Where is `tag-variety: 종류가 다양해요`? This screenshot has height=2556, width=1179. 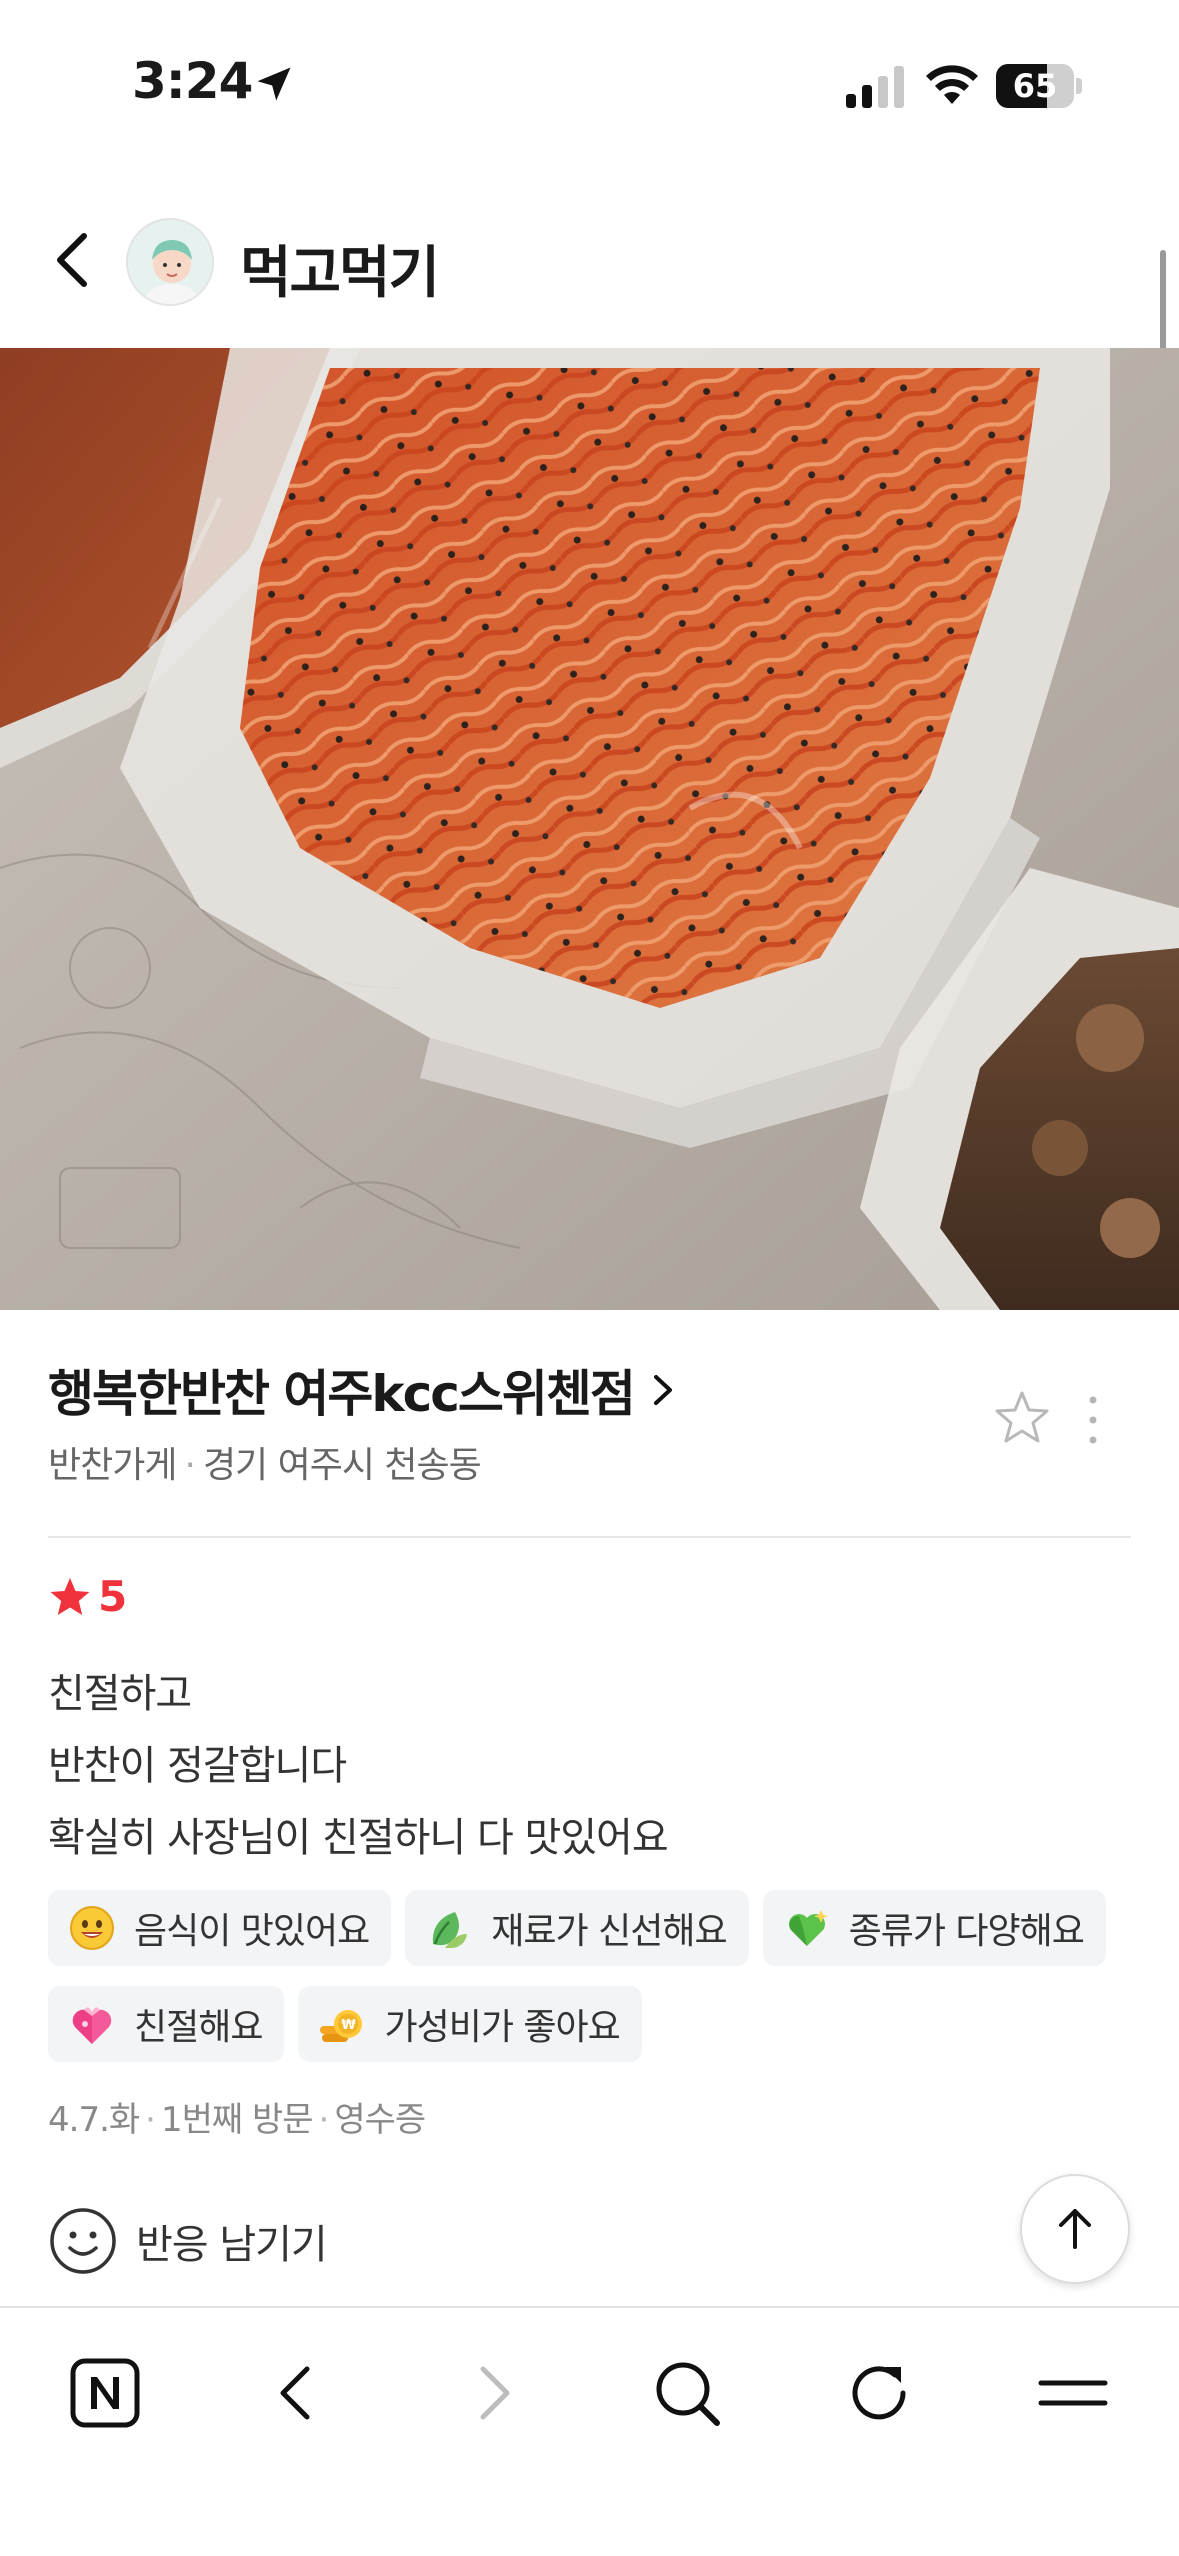
tag-variety: 종류가 다양해요 is located at coordinates (934, 1928).